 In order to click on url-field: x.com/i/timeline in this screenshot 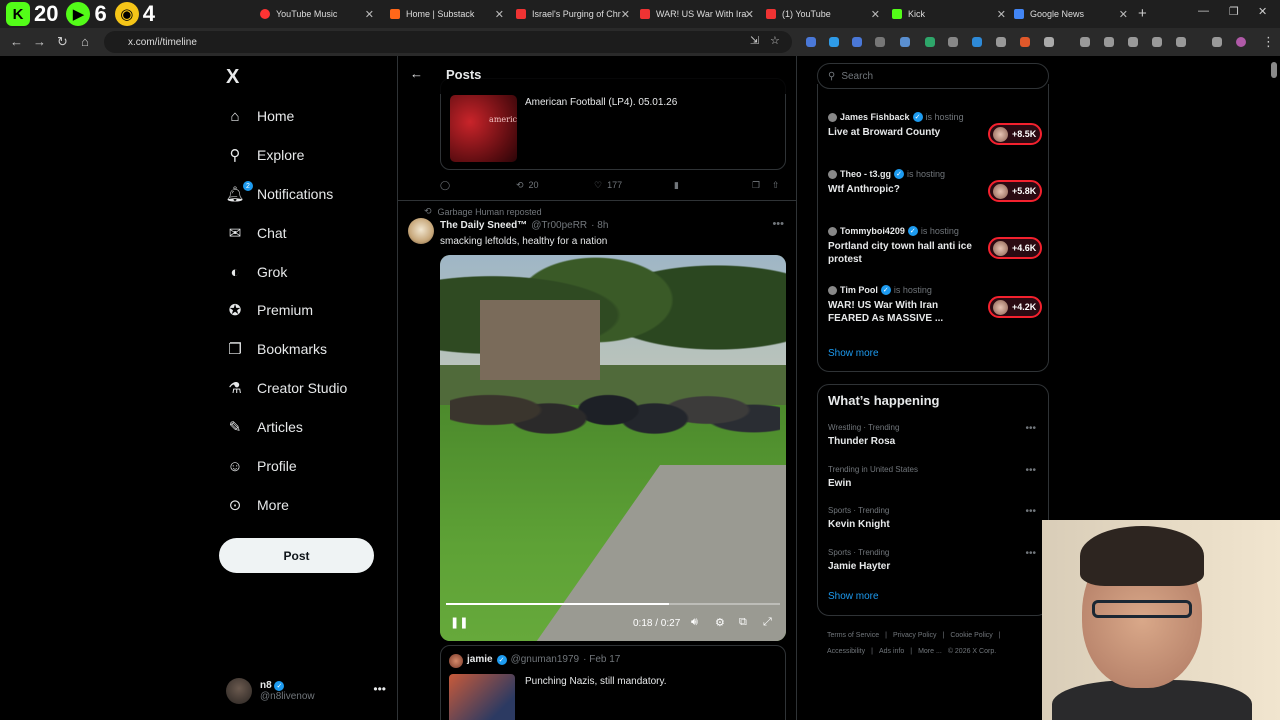, I will do `click(448, 42)`.